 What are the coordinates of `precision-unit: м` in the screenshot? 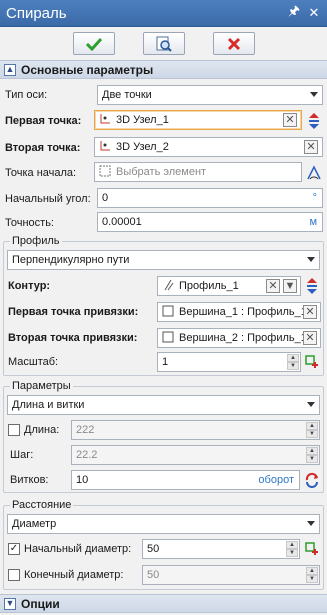 It's located at (313, 222).